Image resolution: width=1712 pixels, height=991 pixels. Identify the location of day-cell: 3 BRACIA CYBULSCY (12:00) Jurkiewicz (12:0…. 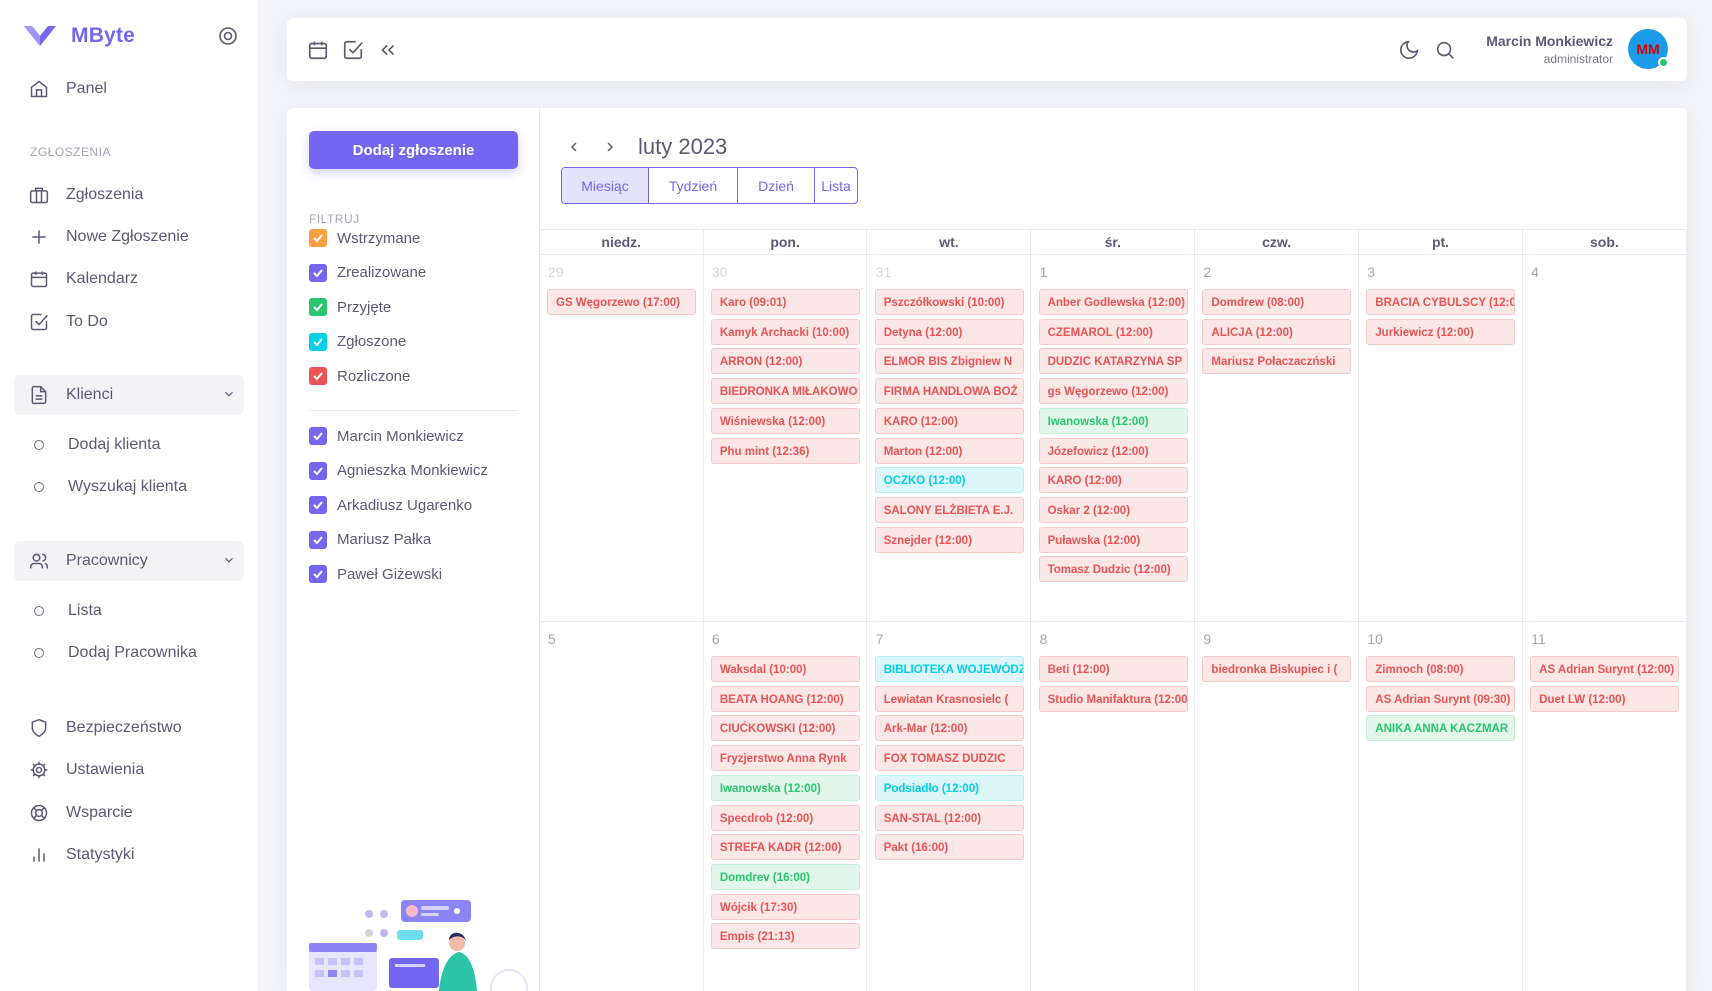
(1441, 438).